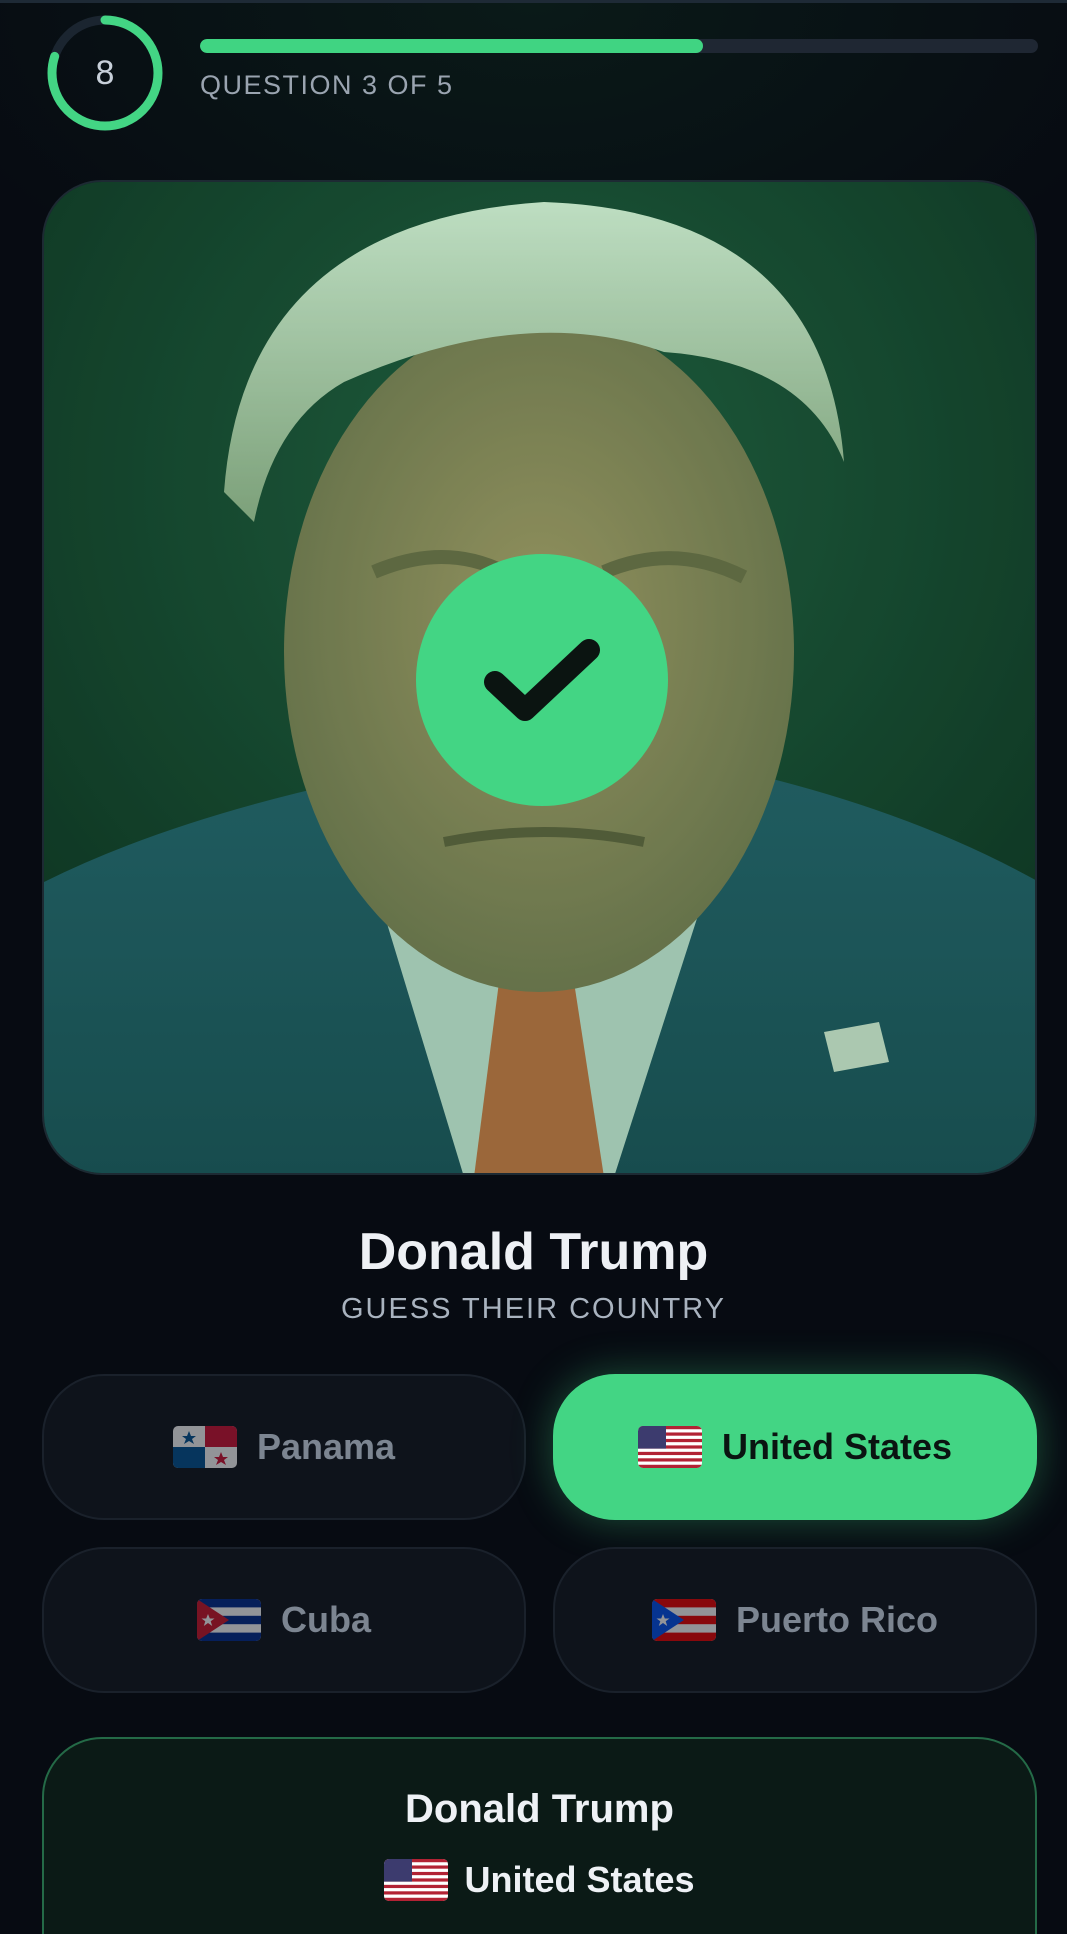 This screenshot has width=1067, height=1934. I want to click on countdown-timer: 8, so click(105, 73).